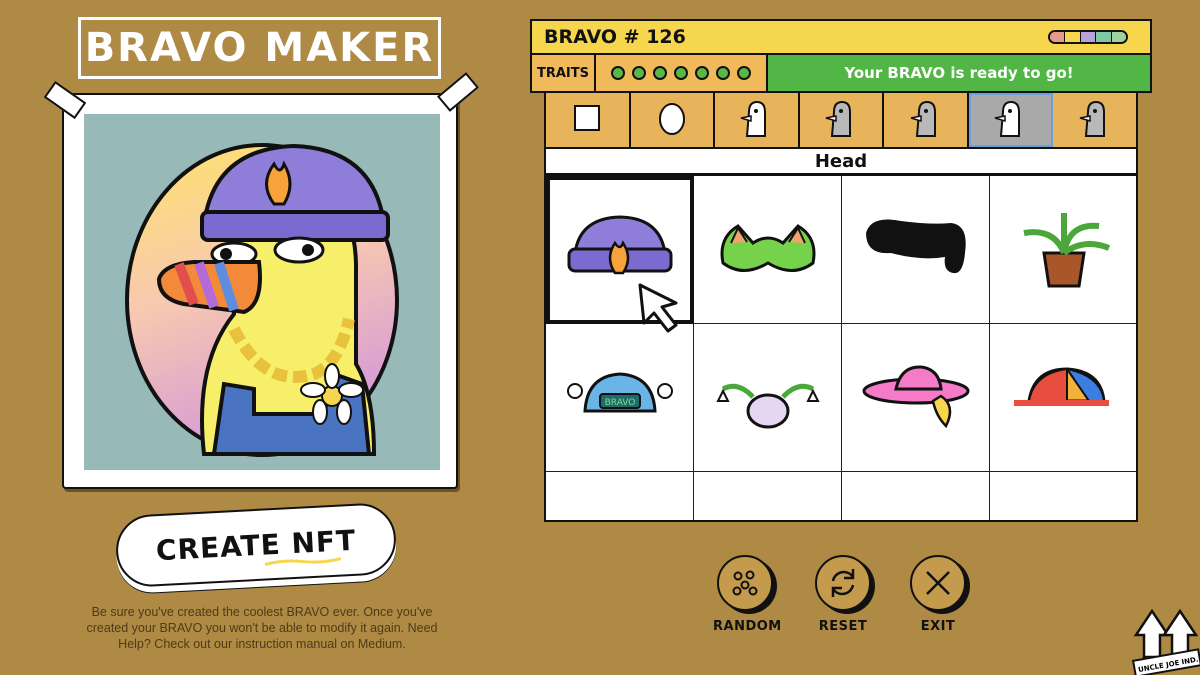 Image resolution: width=1200 pixels, height=675 pixels. What do you see at coordinates (959, 73) in the screenshot?
I see `ready-status: Your BRAVO is ready to go!` at bounding box center [959, 73].